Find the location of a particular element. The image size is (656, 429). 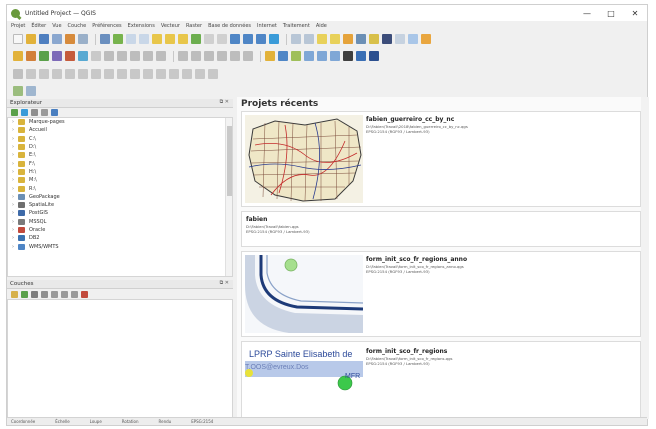

copy-features-icon is located at coordinates (122, 56).